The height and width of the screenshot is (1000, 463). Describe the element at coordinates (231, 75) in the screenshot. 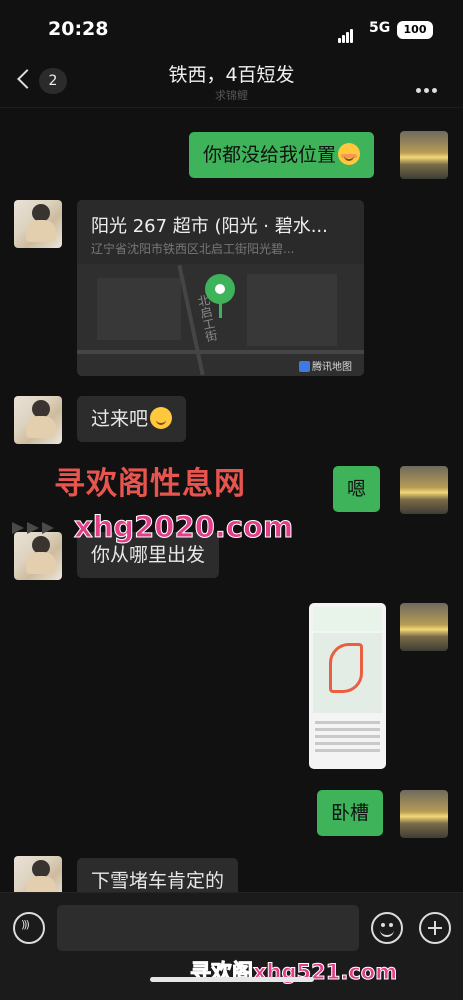

I see `chat-title: 铁西，4百短发` at that location.